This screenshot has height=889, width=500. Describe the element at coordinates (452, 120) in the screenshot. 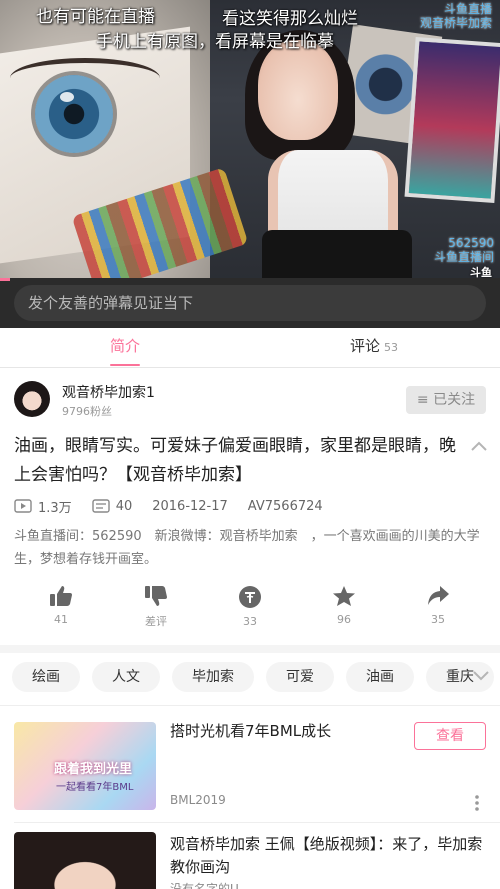

I see `landscape-painting` at that location.